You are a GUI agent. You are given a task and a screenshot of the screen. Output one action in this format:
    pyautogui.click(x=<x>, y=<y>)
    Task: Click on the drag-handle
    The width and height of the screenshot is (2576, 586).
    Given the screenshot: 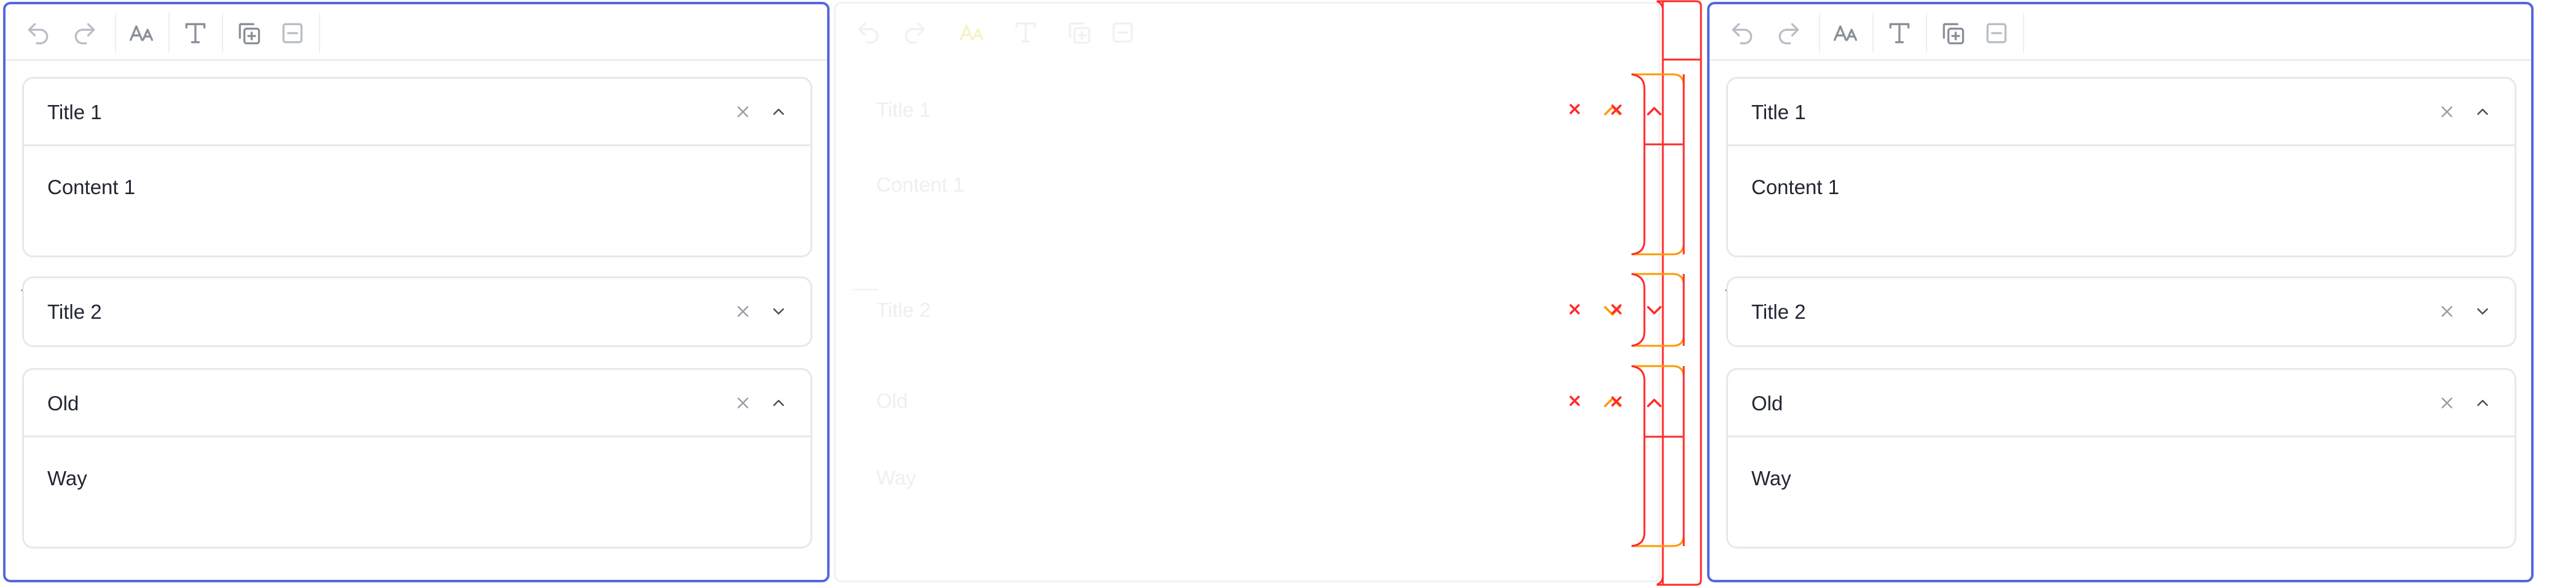 What is the action you would take?
    pyautogui.click(x=865, y=290)
    